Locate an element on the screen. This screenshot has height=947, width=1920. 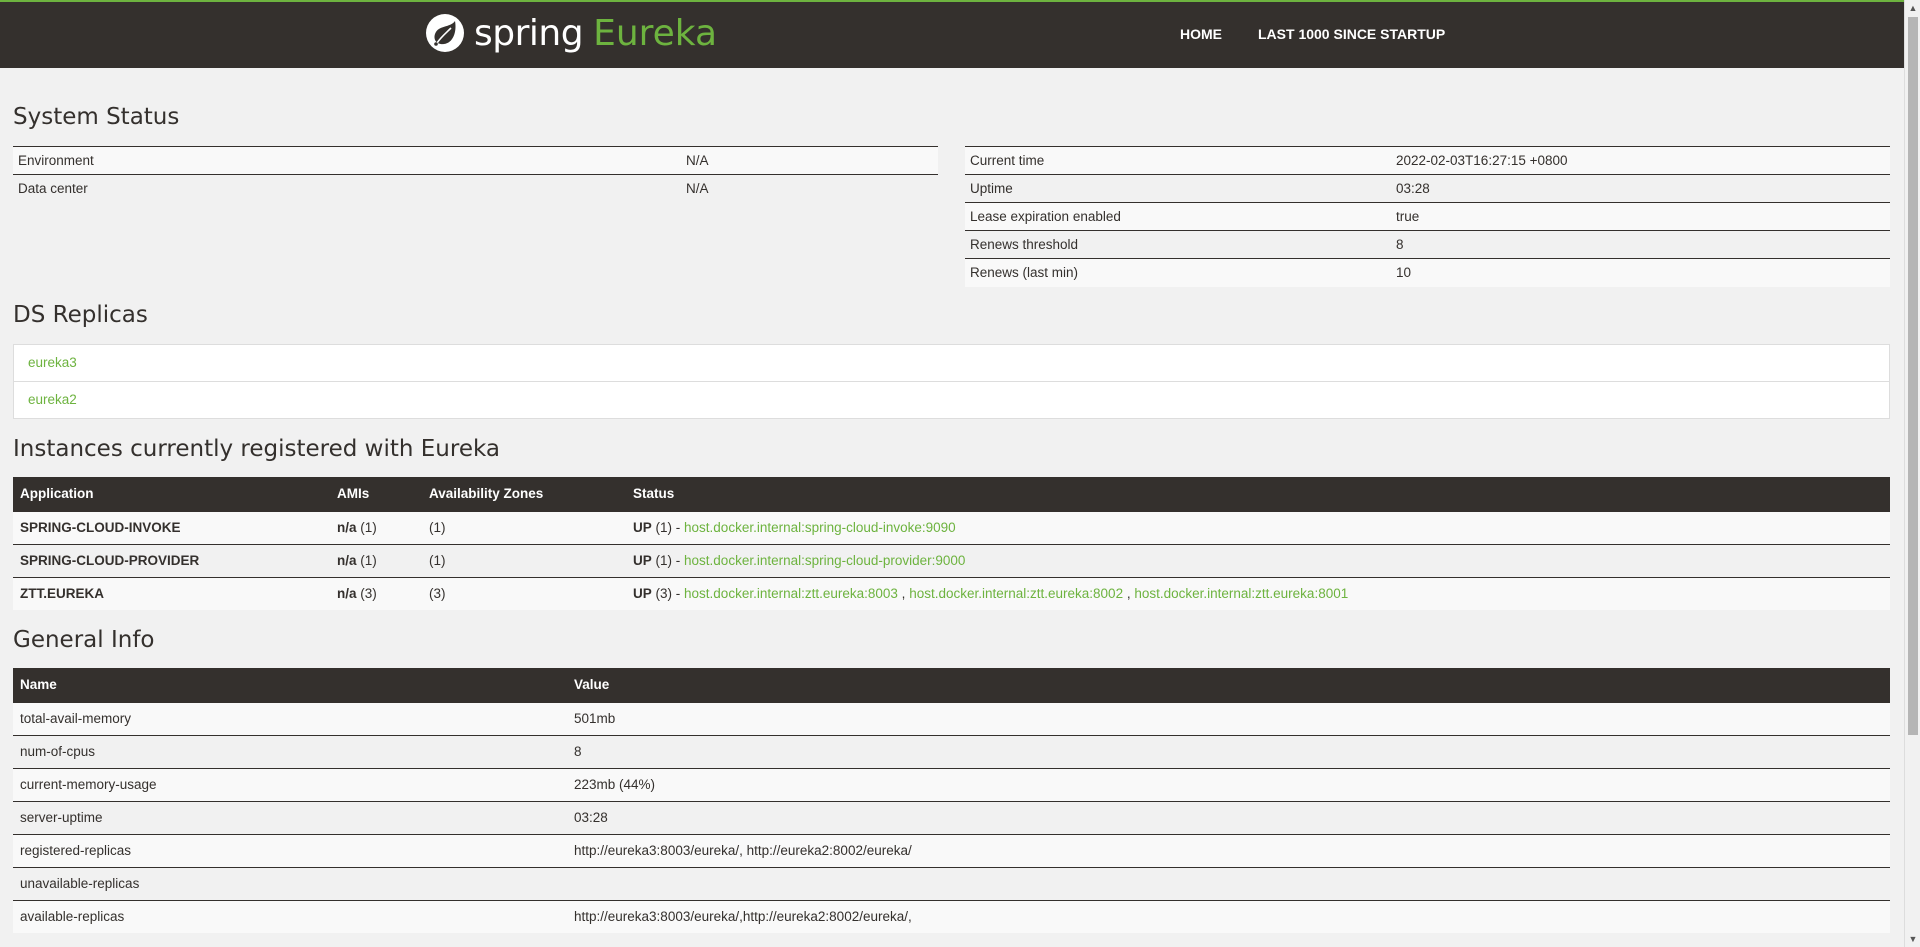
instance-link: host.docker.internal:ztt.eureka:8002 is located at coordinates (1016, 593).